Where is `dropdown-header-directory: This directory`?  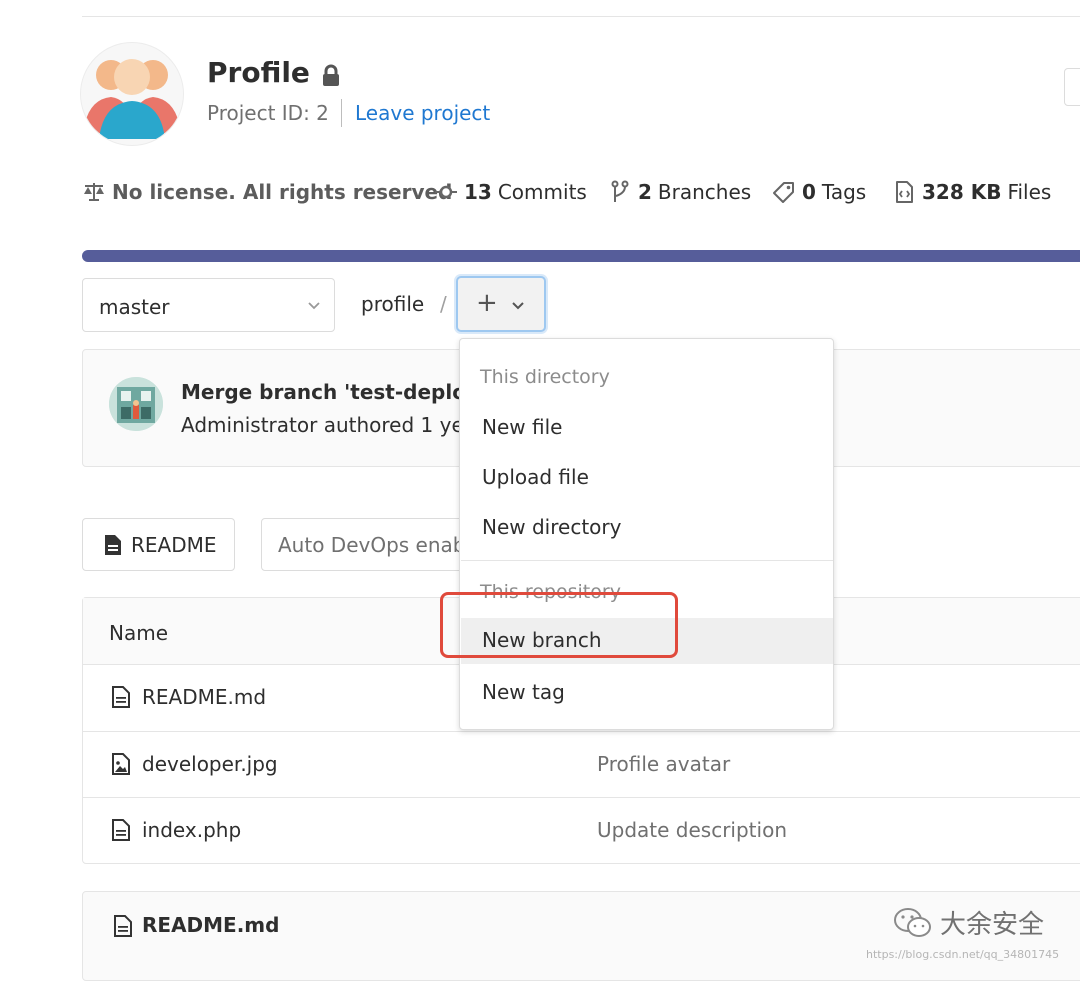 dropdown-header-directory: This directory is located at coordinates (545, 377).